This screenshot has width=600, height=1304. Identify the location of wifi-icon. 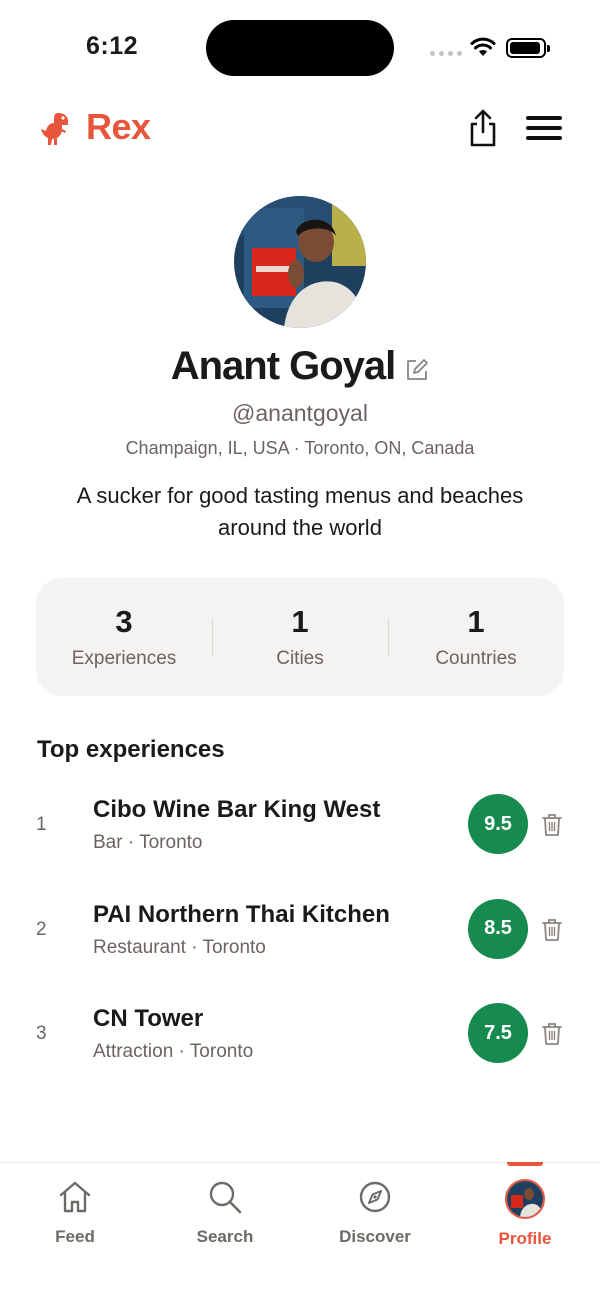
(483, 46).